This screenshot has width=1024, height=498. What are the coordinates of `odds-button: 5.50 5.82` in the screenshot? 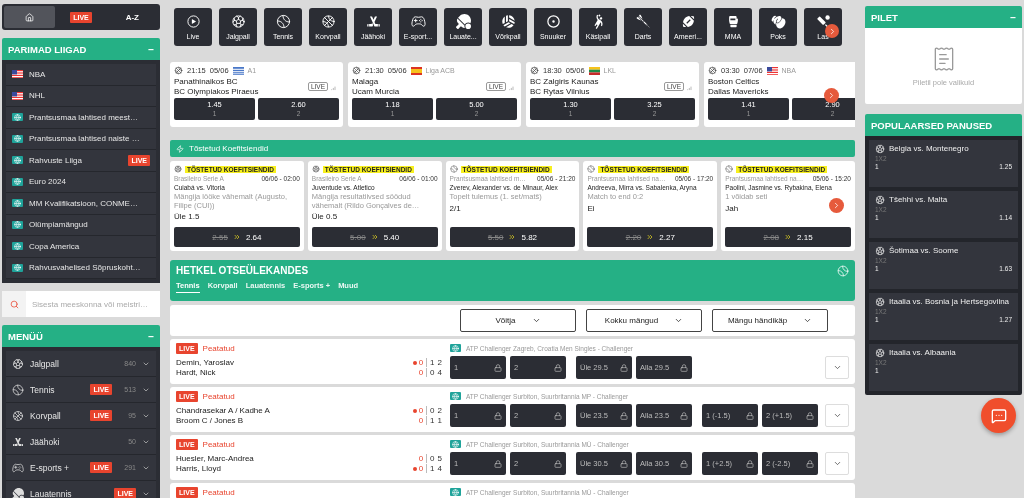 It's located at (512, 237).